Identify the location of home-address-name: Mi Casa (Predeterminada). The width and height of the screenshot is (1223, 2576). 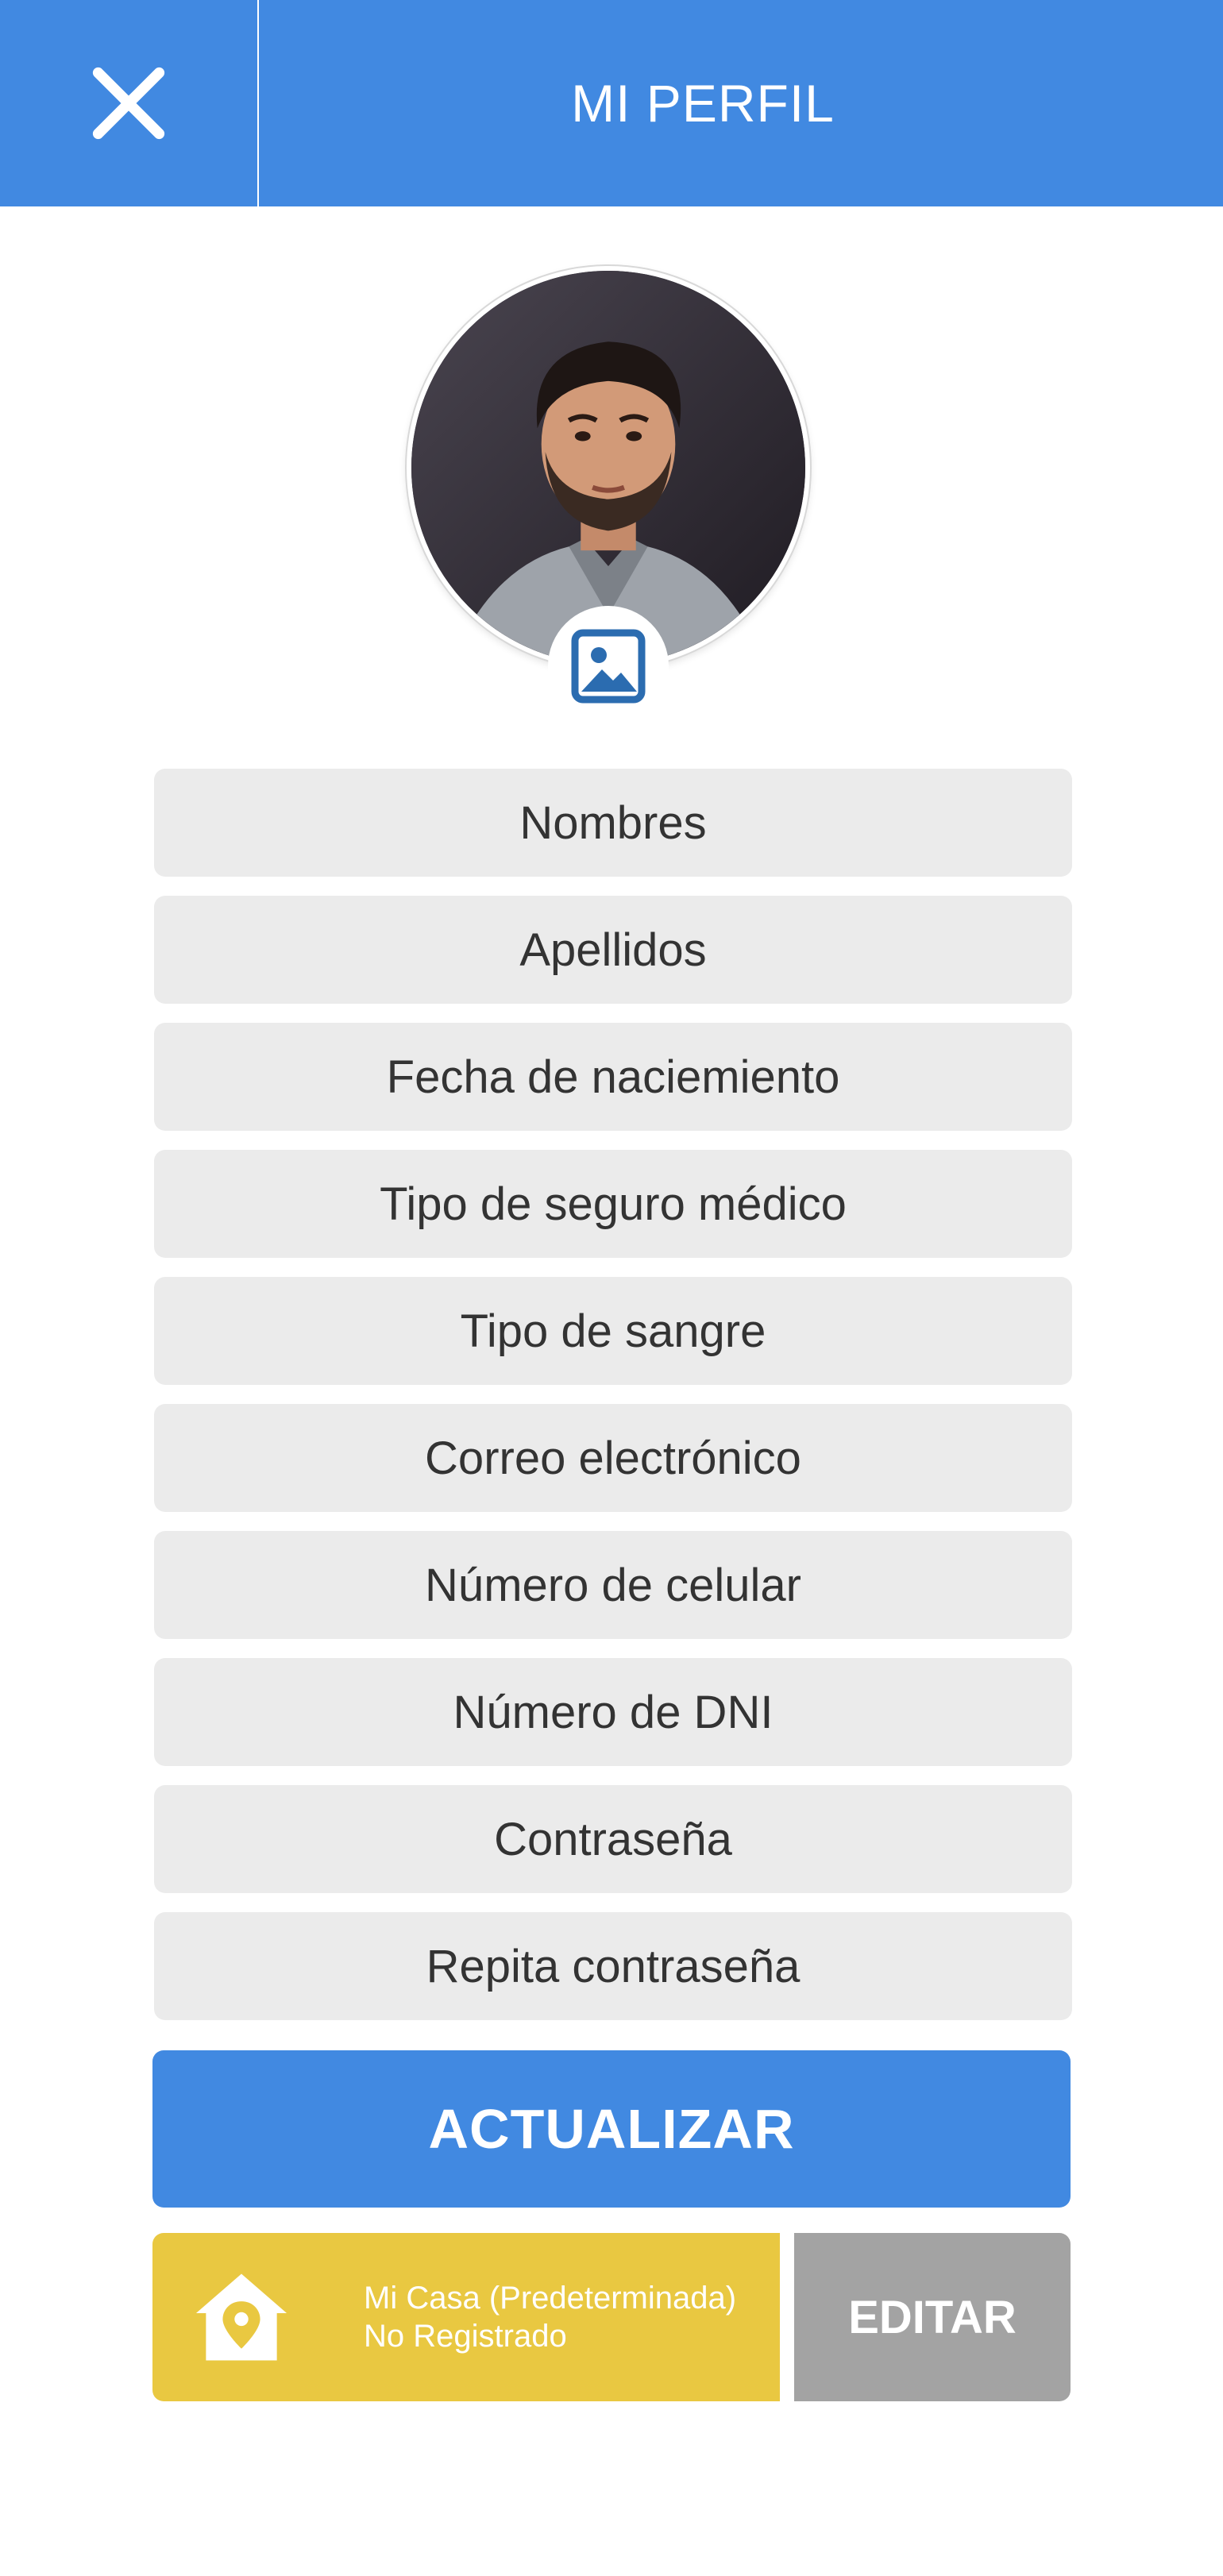
(550, 2298).